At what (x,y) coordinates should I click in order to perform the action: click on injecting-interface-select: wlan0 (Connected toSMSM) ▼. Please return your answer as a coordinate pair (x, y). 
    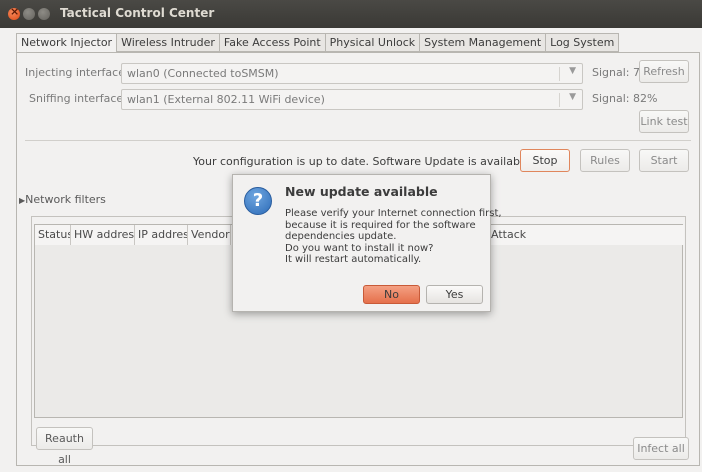
    Looking at the image, I should click on (352, 73).